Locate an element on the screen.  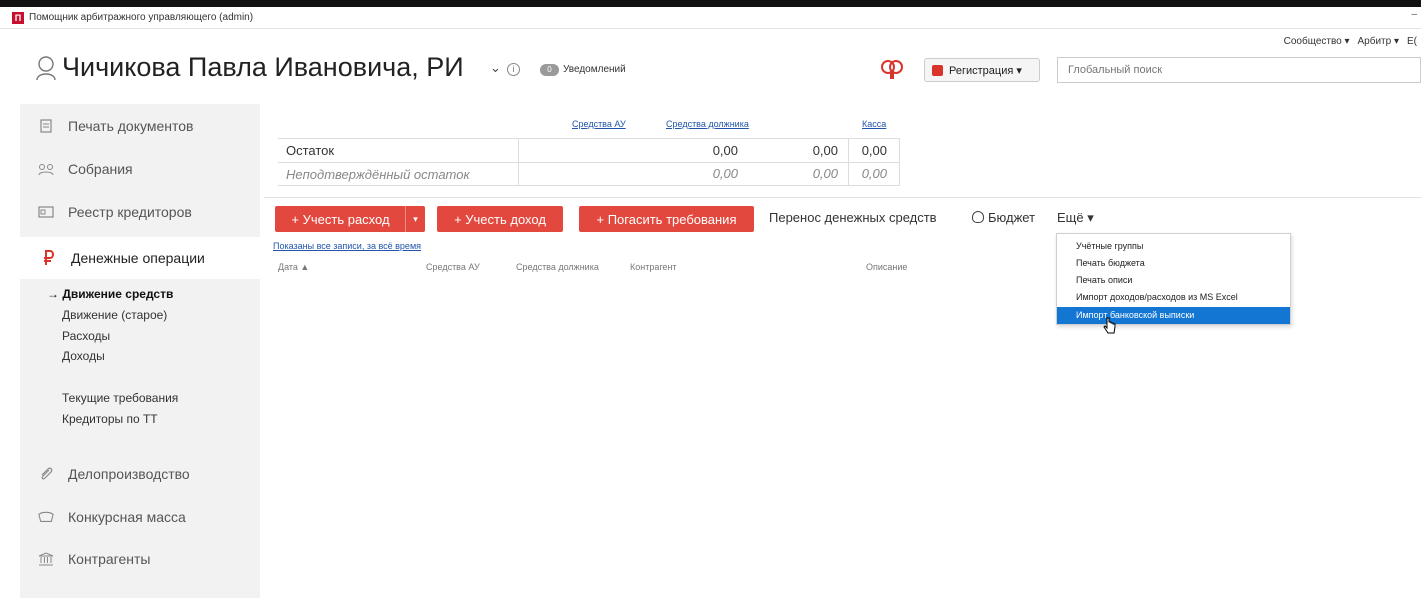
sidebar-item-label: Собрания is located at coordinates (100, 169).